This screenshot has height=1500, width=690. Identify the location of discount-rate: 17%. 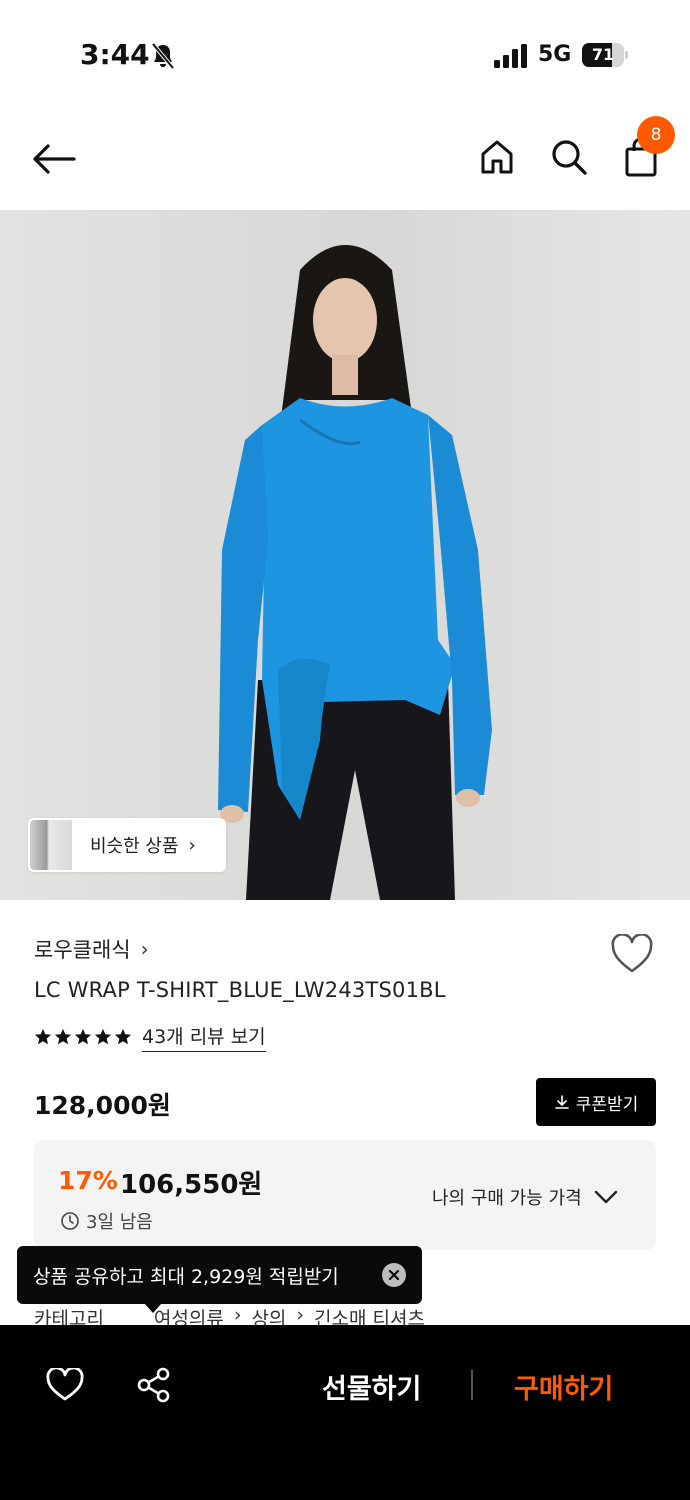
(88, 1180).